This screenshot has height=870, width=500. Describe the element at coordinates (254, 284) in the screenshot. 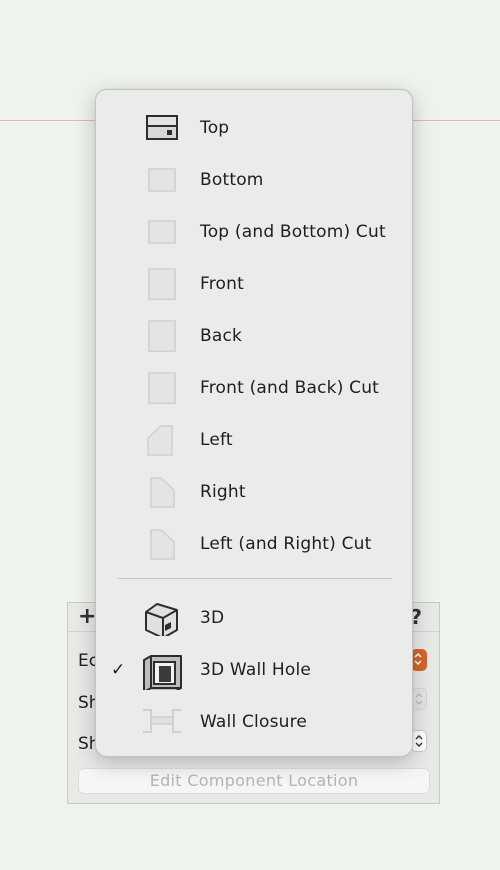

I see `menu-item-front: Front` at that location.